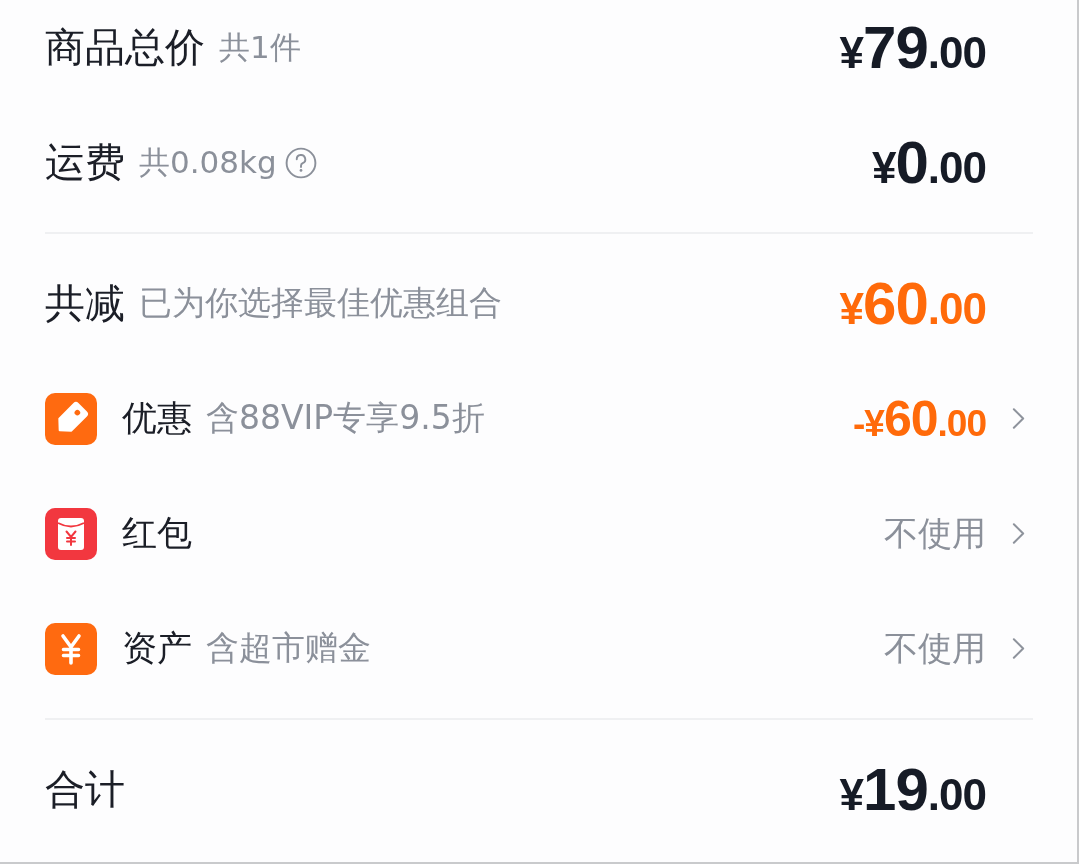  What do you see at coordinates (912, 303) in the screenshot?
I see `discount-amount: ¥60.00` at bounding box center [912, 303].